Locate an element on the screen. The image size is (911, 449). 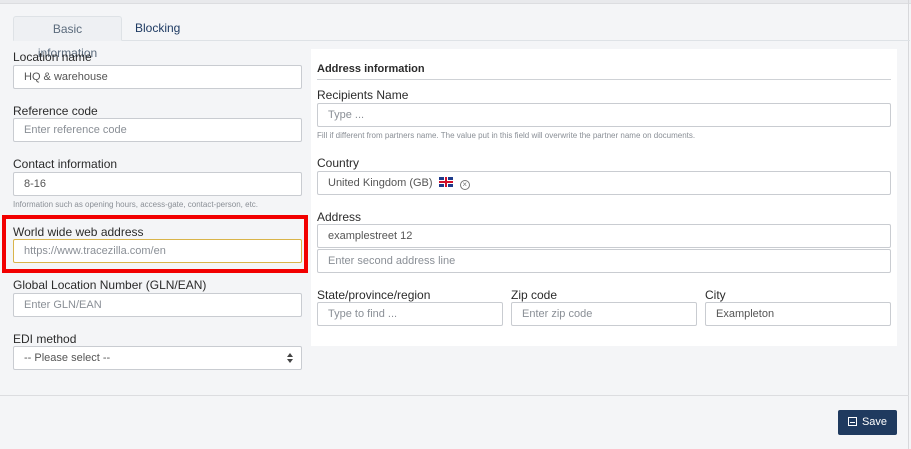
section-divider is located at coordinates (604, 79).